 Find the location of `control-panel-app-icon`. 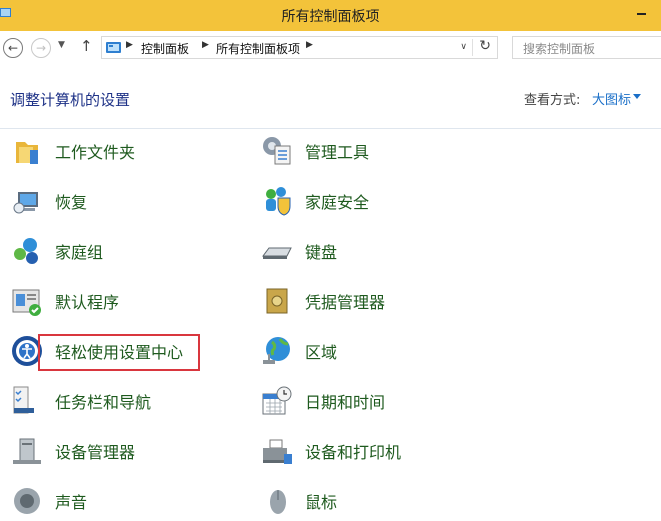

control-panel-app-icon is located at coordinates (5, 12).